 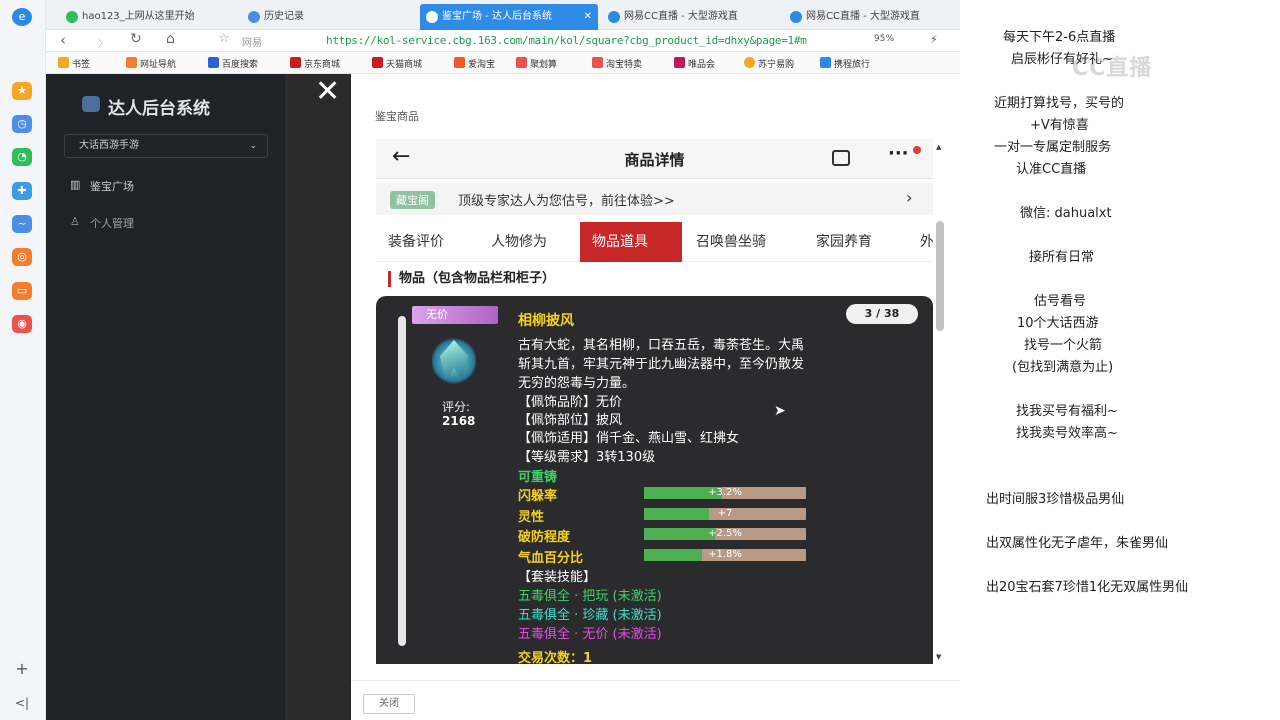 I want to click on history-tab-icon, so click(x=254, y=17).